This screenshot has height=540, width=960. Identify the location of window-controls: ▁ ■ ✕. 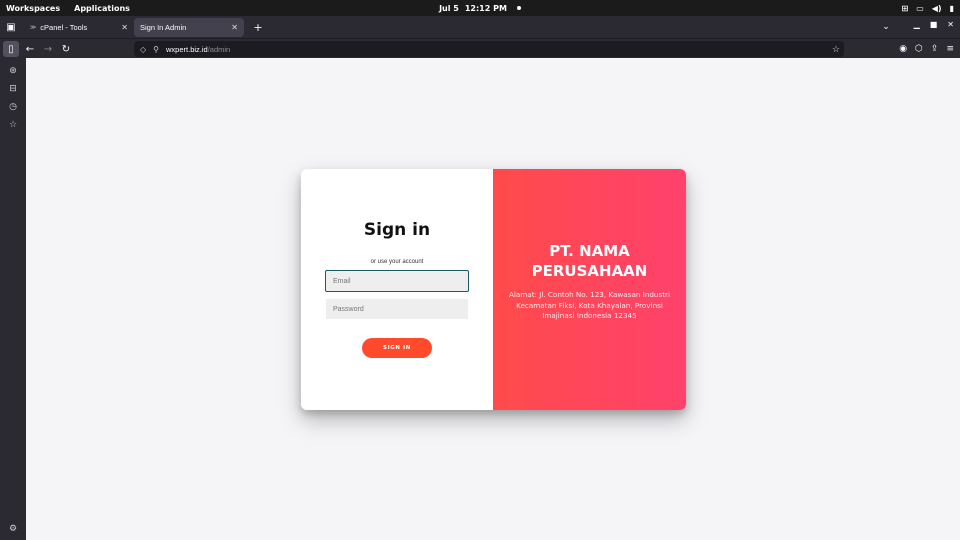
(934, 24).